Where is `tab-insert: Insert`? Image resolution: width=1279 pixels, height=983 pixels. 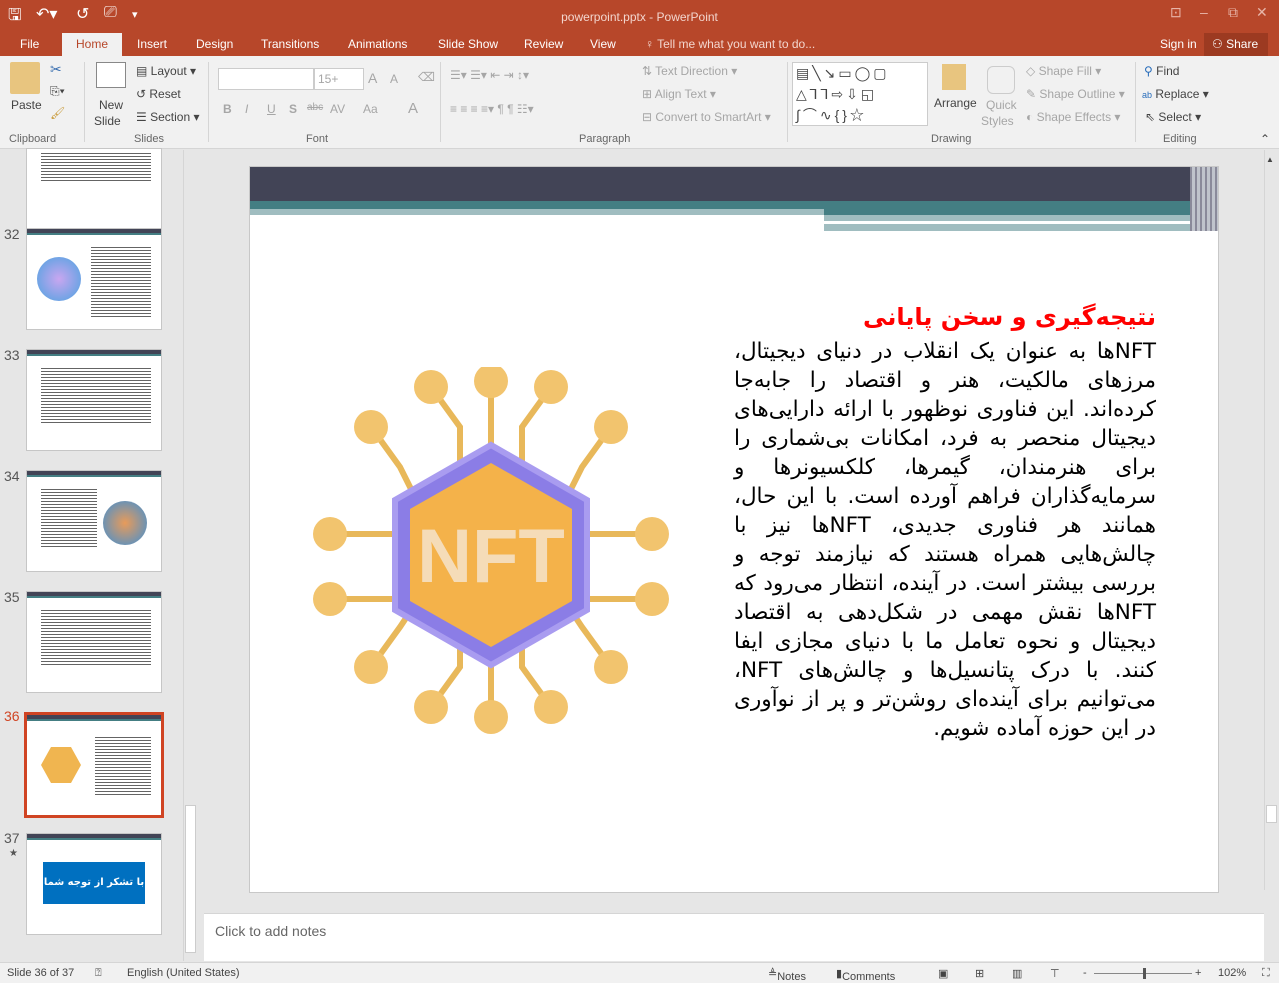 tab-insert: Insert is located at coordinates (152, 44).